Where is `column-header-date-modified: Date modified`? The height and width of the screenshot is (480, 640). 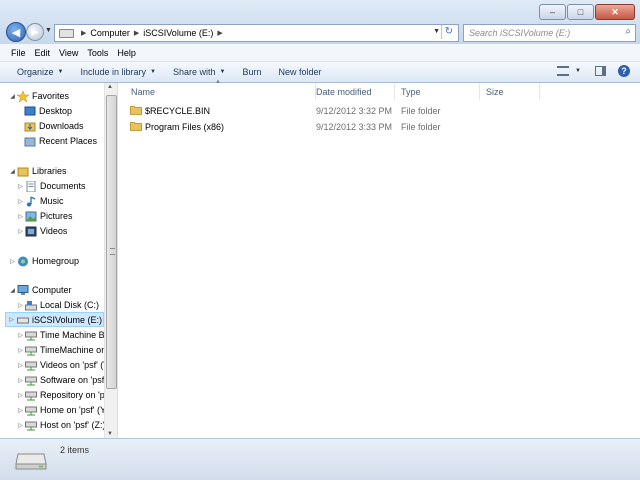 column-header-date-modified: Date modified is located at coordinates (352, 91).